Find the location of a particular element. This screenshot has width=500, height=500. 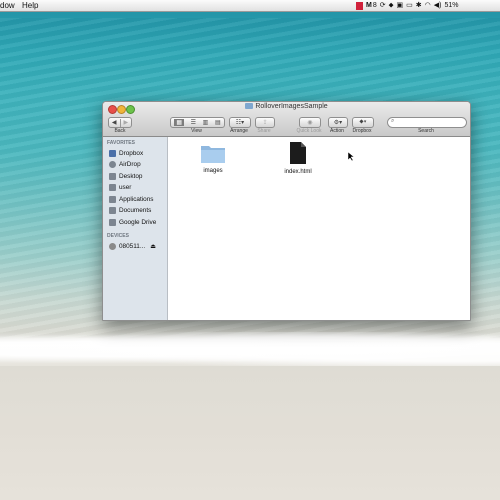

share-button: ⇪ is located at coordinates (265, 122).